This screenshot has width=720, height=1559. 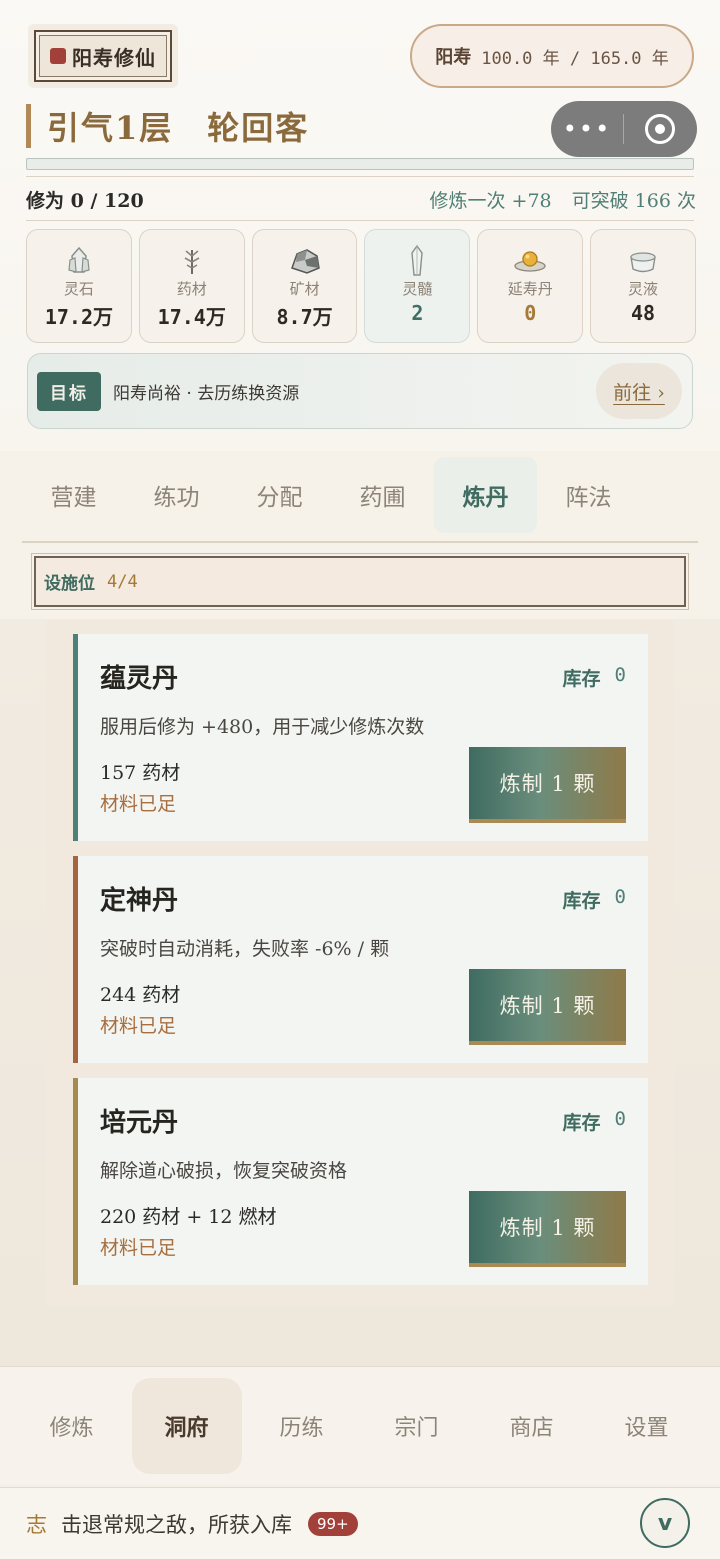 What do you see at coordinates (360, 176) in the screenshot?
I see `divider` at bounding box center [360, 176].